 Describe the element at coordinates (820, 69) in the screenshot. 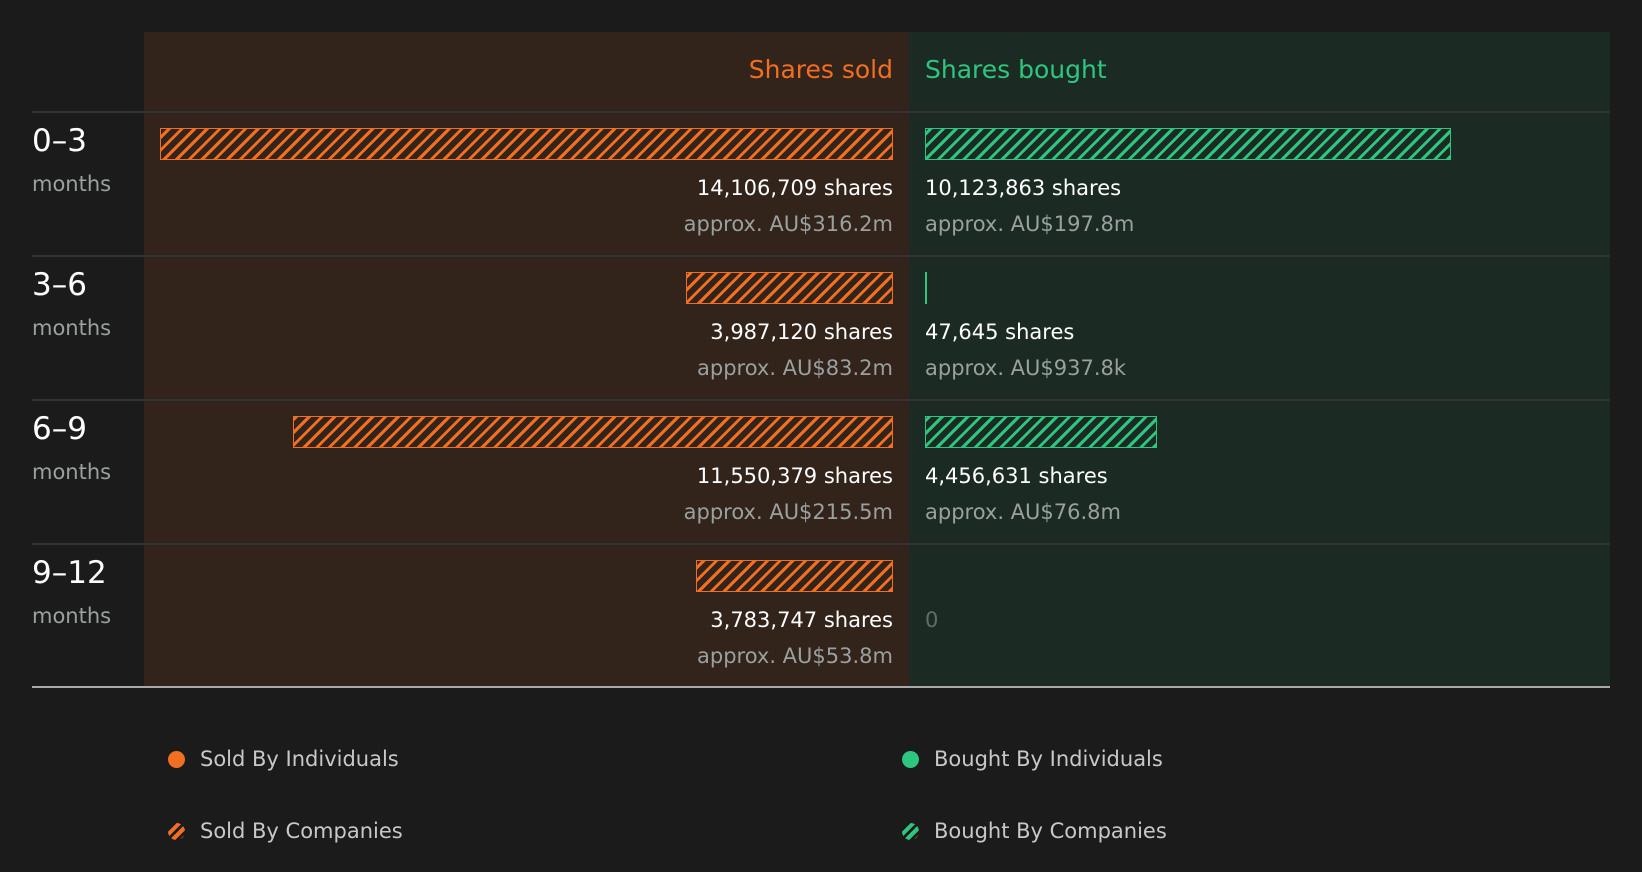

I see `shares-sold-header: Shares sold` at that location.